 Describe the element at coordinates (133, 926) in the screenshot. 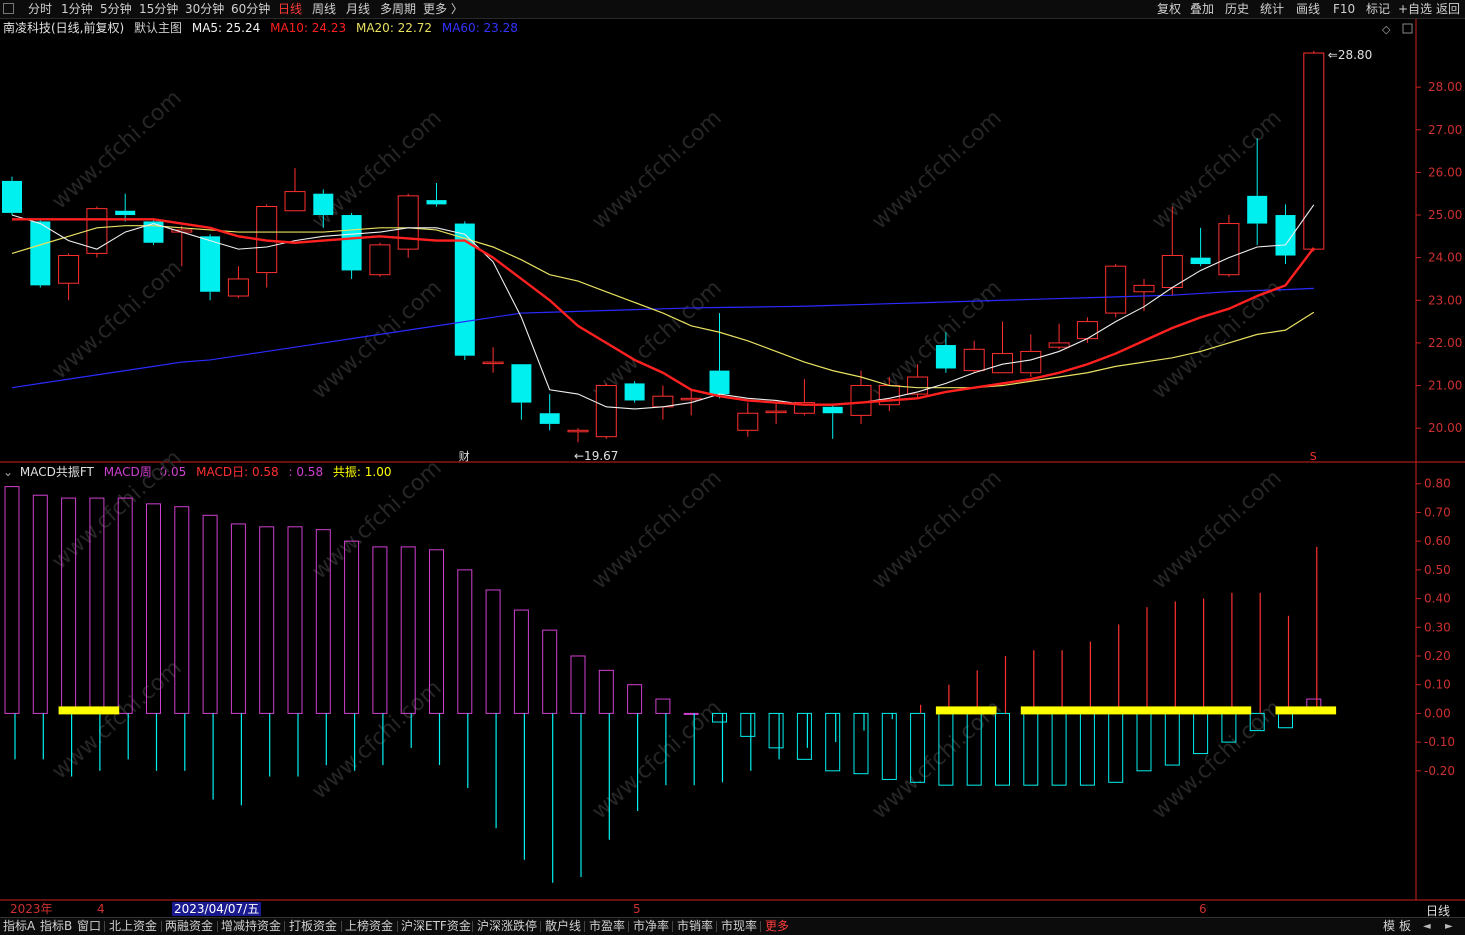

I see `tab-northbound: 北上资金` at that location.